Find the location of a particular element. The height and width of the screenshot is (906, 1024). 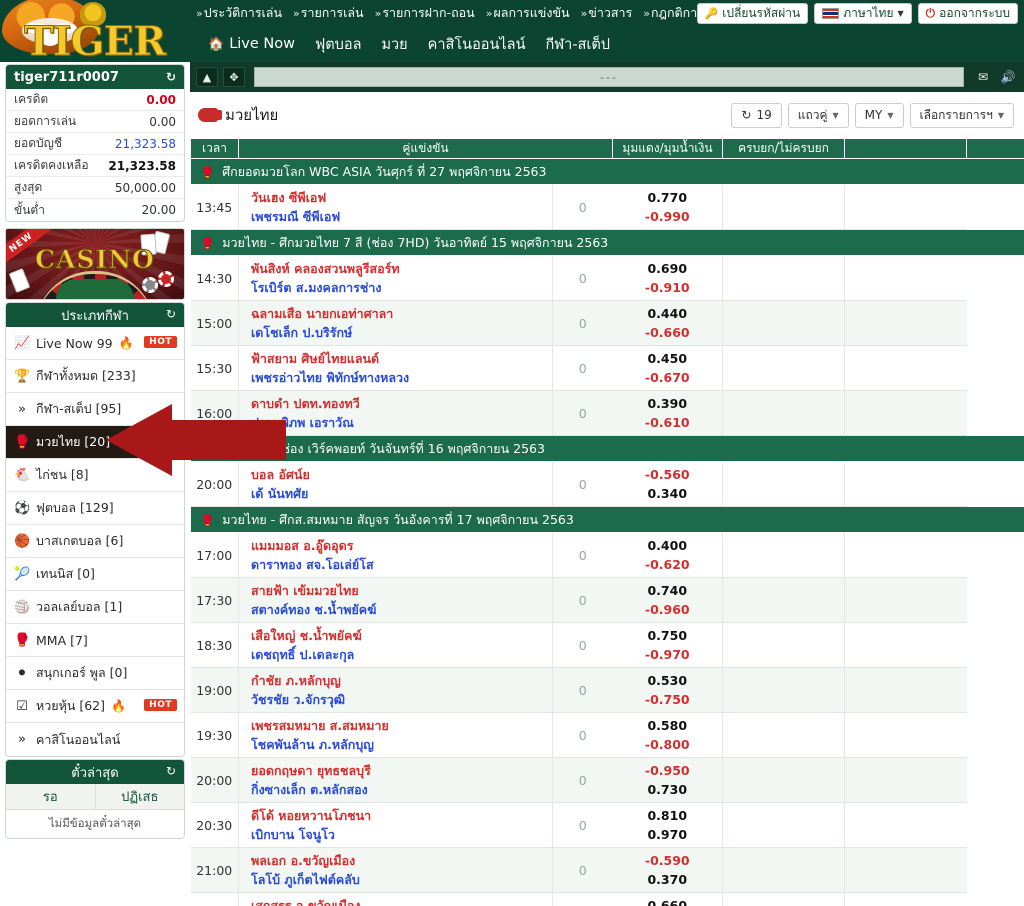

my-dropdown: MY ▼ is located at coordinates (879, 115).